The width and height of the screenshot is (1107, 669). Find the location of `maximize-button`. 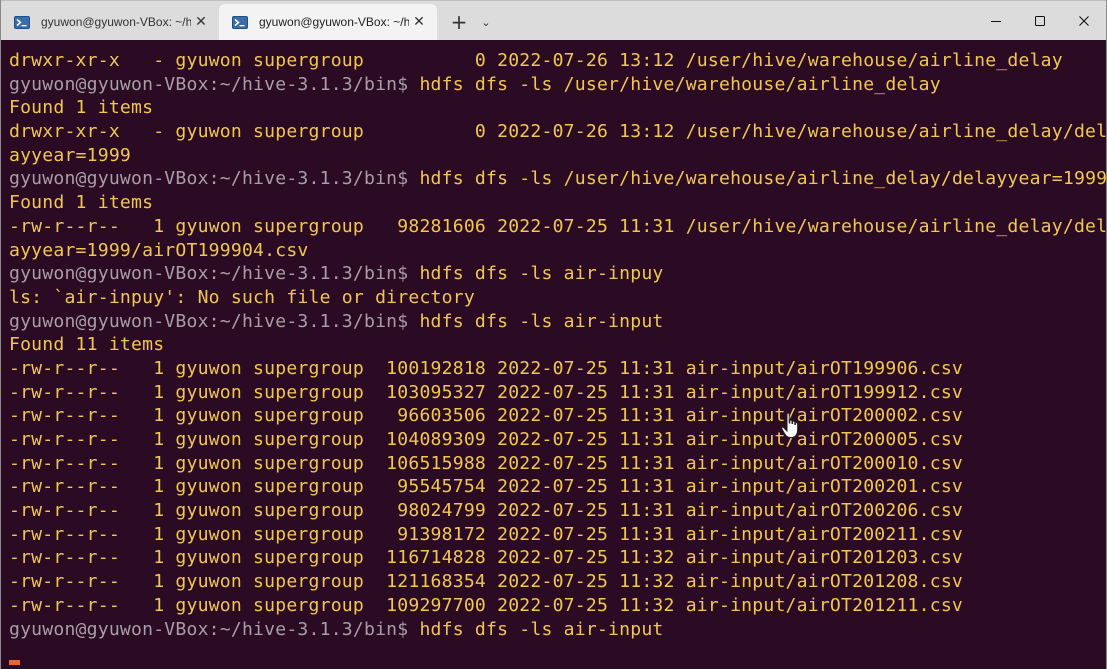

maximize-button is located at coordinates (1040, 21).